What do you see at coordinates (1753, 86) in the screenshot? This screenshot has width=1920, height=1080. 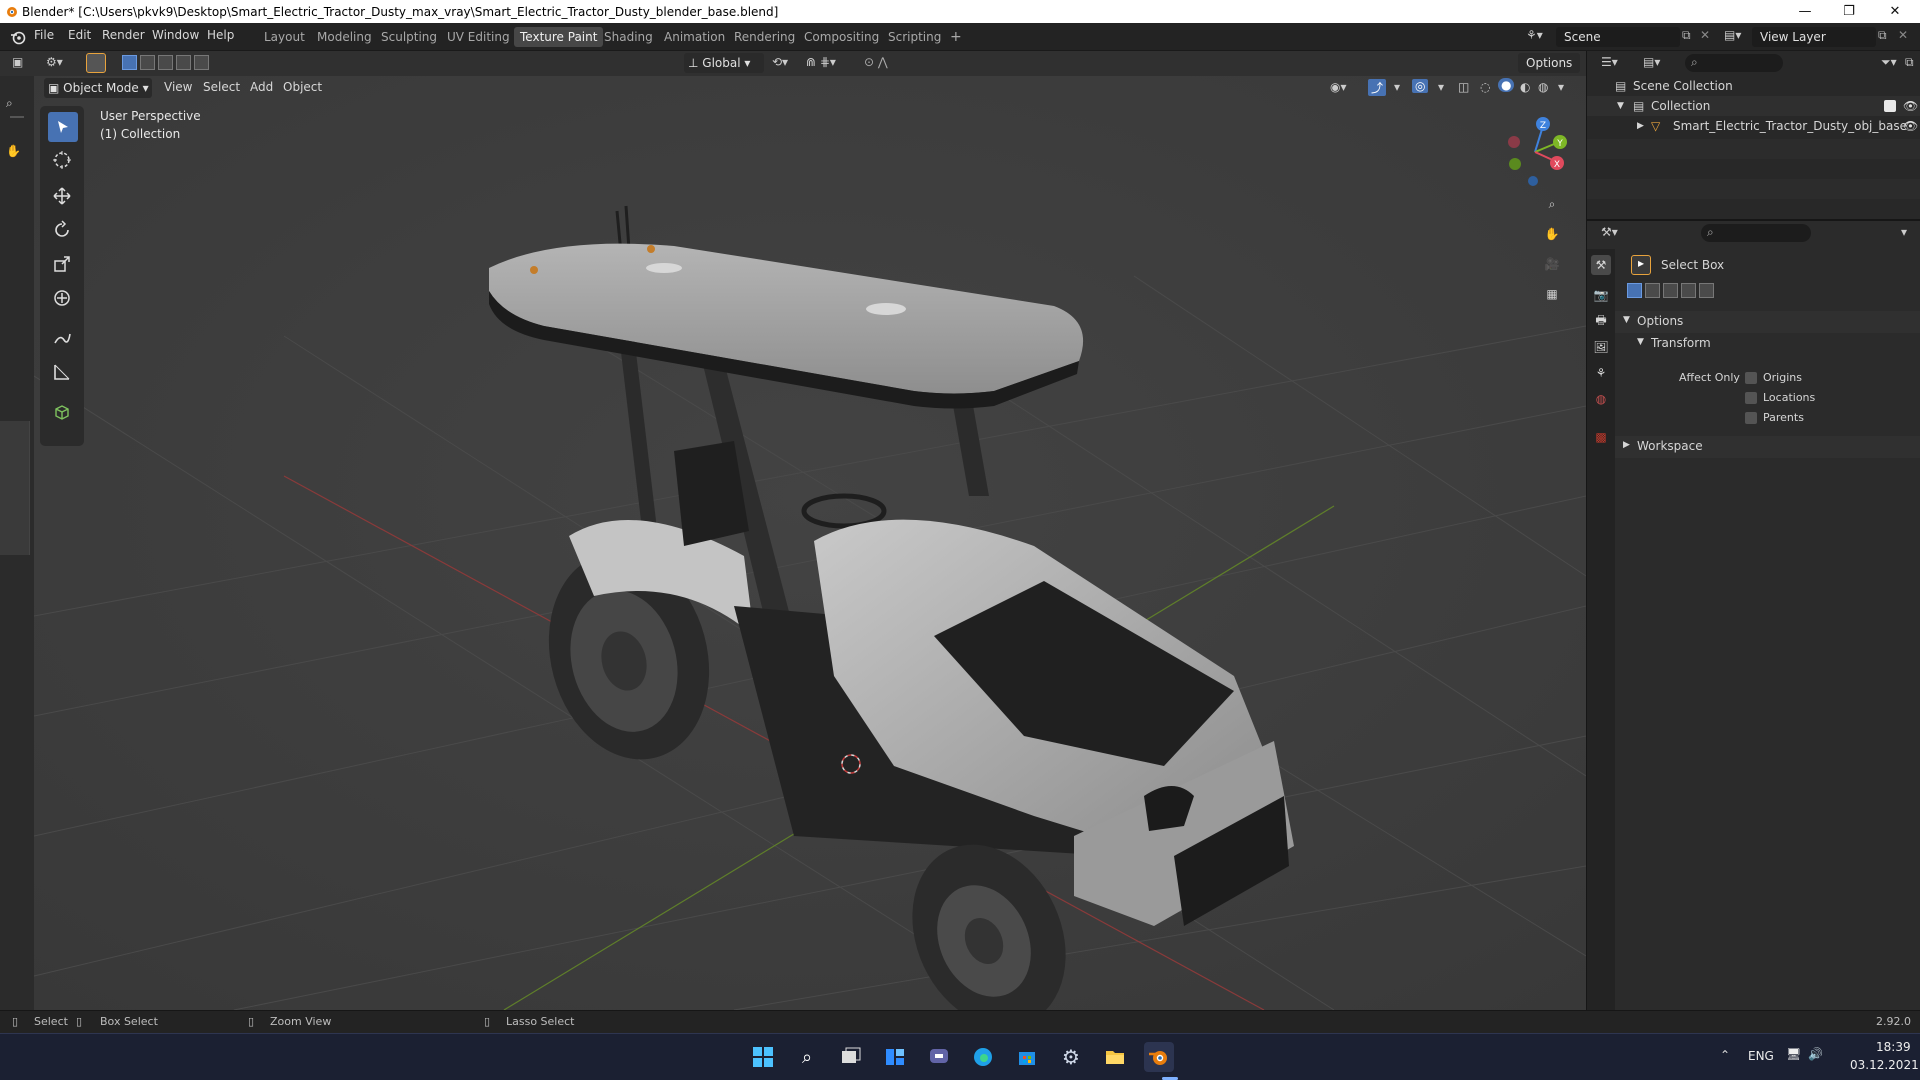 I see `outliner-row-scene-collection: ▤ Scene Collection` at bounding box center [1753, 86].